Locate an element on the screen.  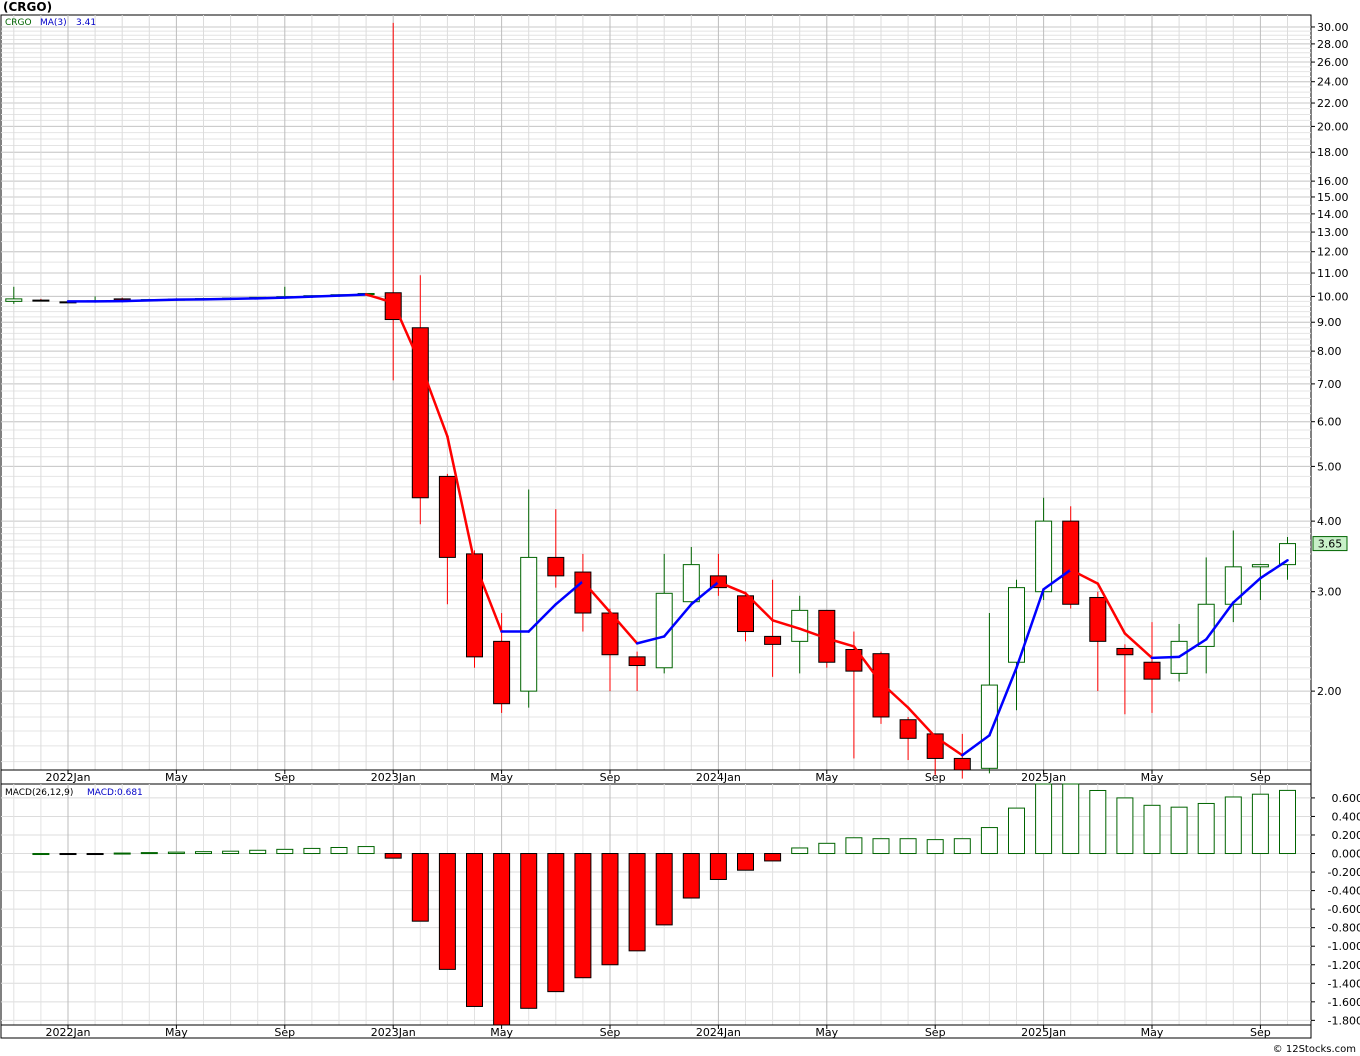
price-tick-label: 9.00 is located at coordinates (1329, 322).